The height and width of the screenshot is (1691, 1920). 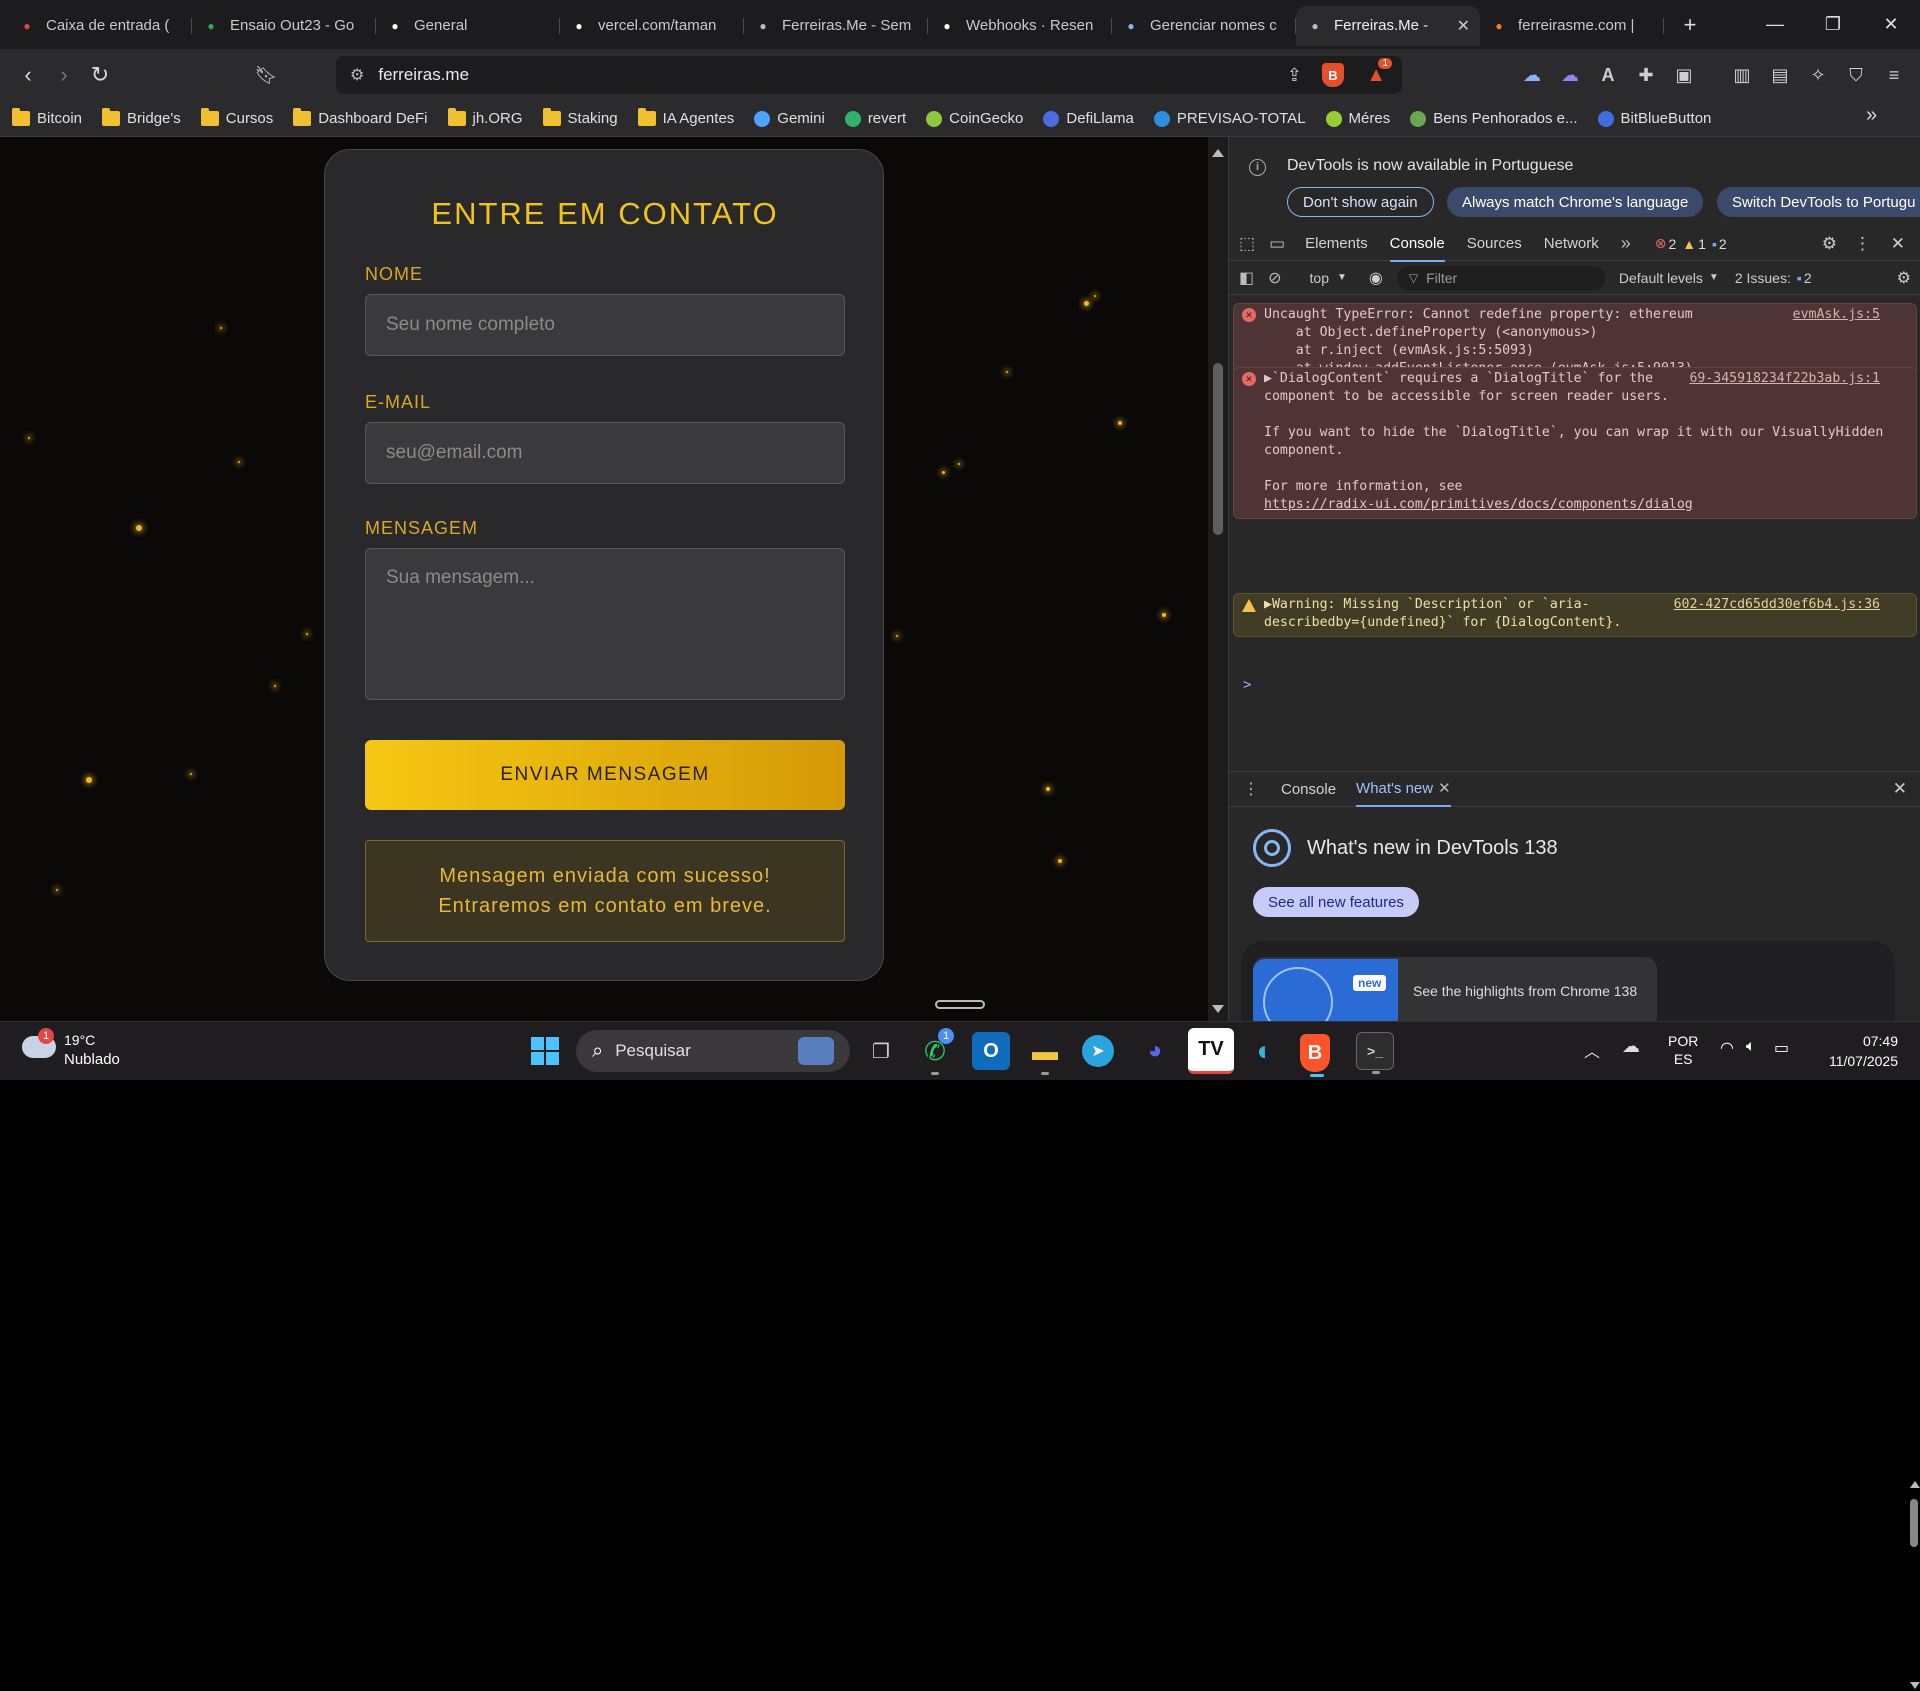 I want to click on file-explorer-icon: ▬, so click(x=1045, y=1053).